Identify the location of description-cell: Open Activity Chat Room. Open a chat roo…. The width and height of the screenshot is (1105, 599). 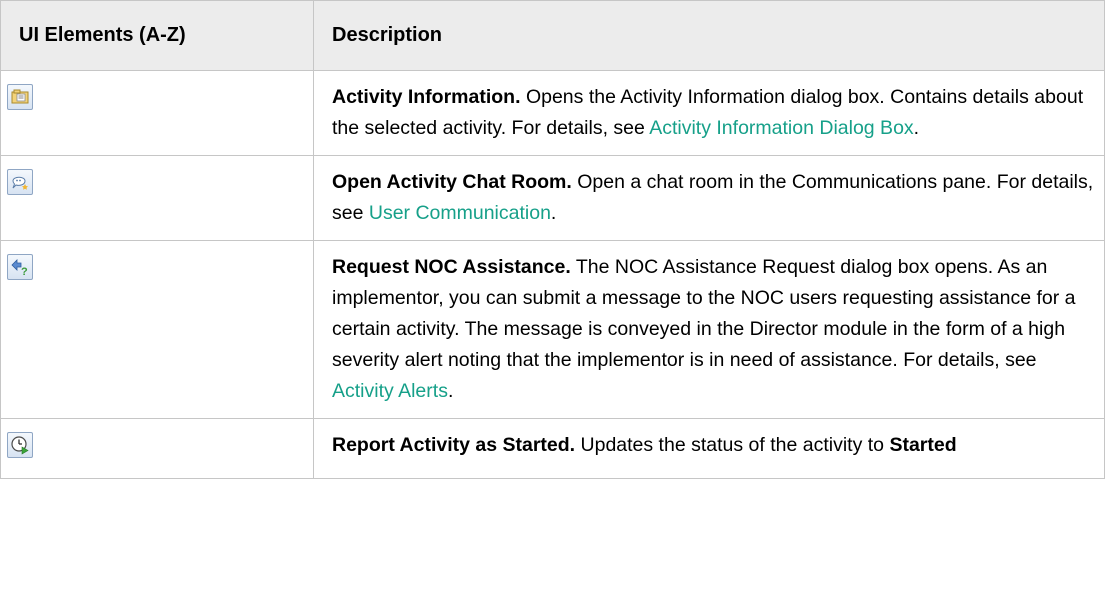
(709, 198).